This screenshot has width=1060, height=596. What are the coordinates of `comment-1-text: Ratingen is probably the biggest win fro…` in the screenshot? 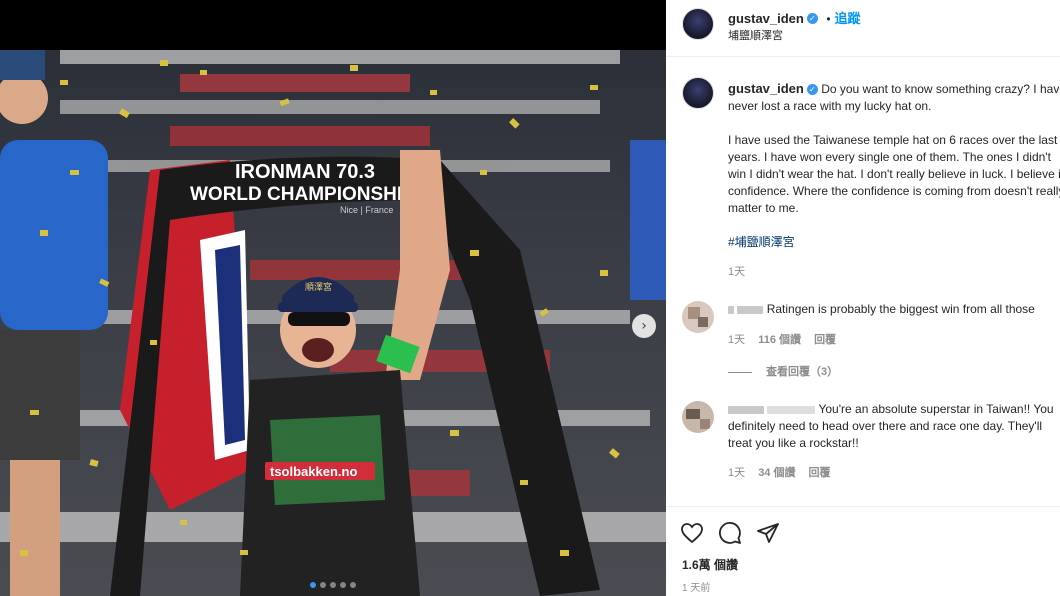 It's located at (900, 309).